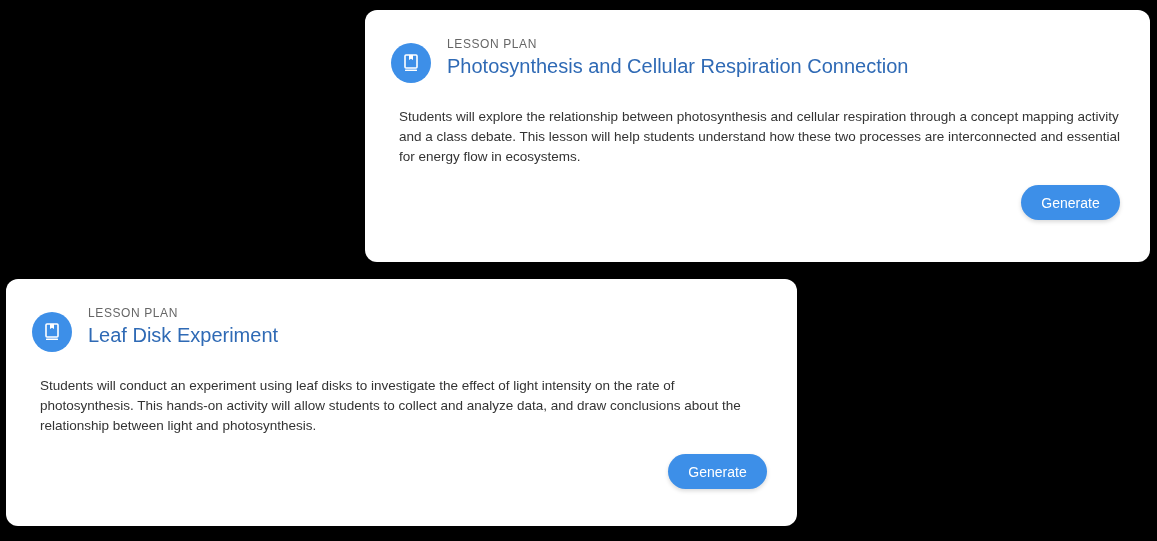 The width and height of the screenshot is (1157, 541). What do you see at coordinates (759, 137) in the screenshot?
I see `card-description: Students will explore the relationship between photosynthesis and cellular respiration through a concept mapping activity and a class debate. This lesson will help students understand how these two processes are interconnected and essential for energy flow in ecosystems.` at bounding box center [759, 137].